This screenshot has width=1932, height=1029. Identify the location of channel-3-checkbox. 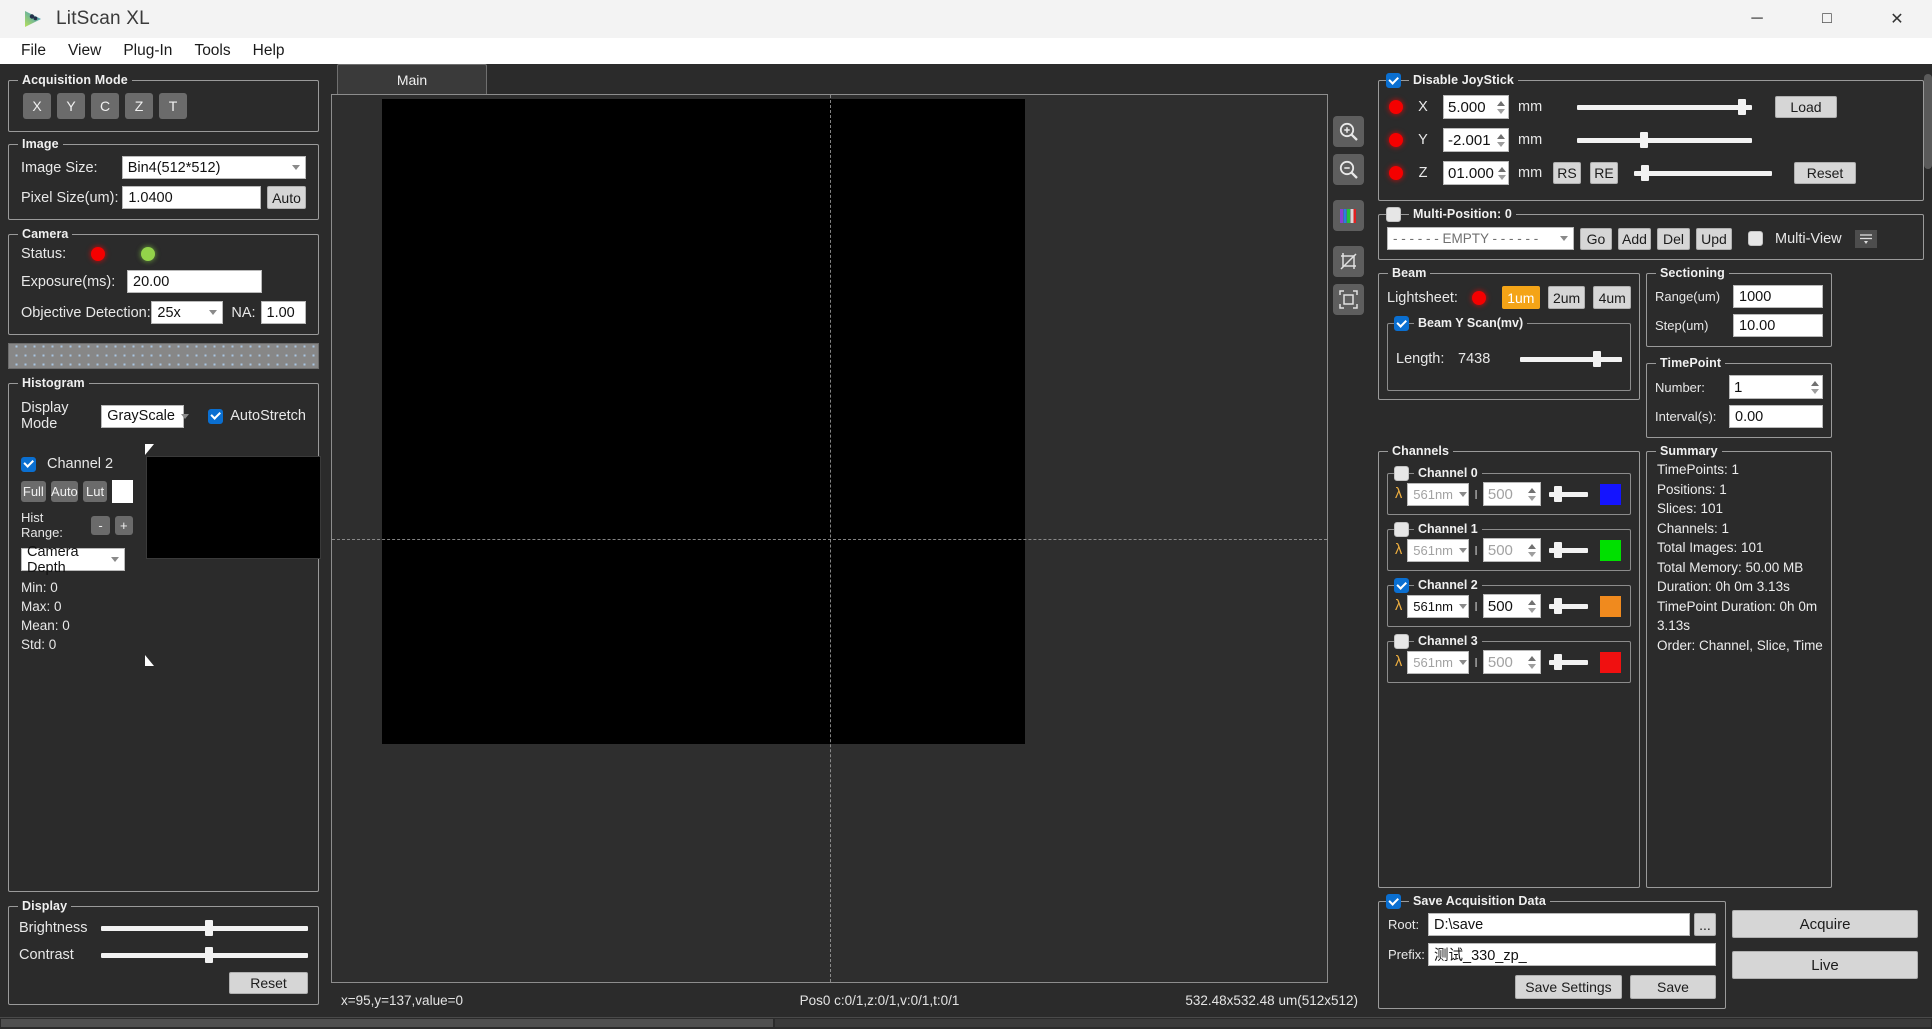
(1401, 641).